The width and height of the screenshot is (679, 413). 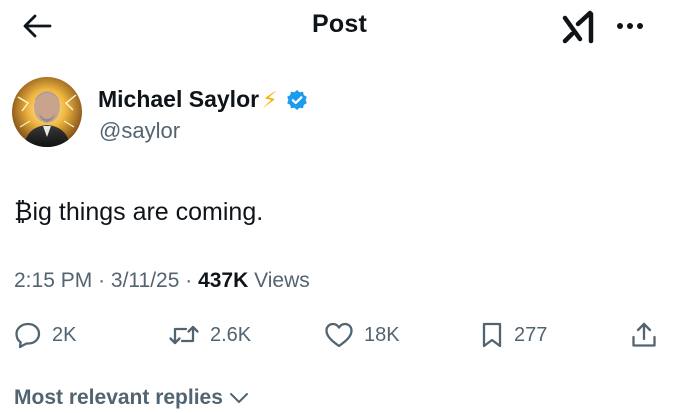 I want to click on share-button, so click(x=644, y=335).